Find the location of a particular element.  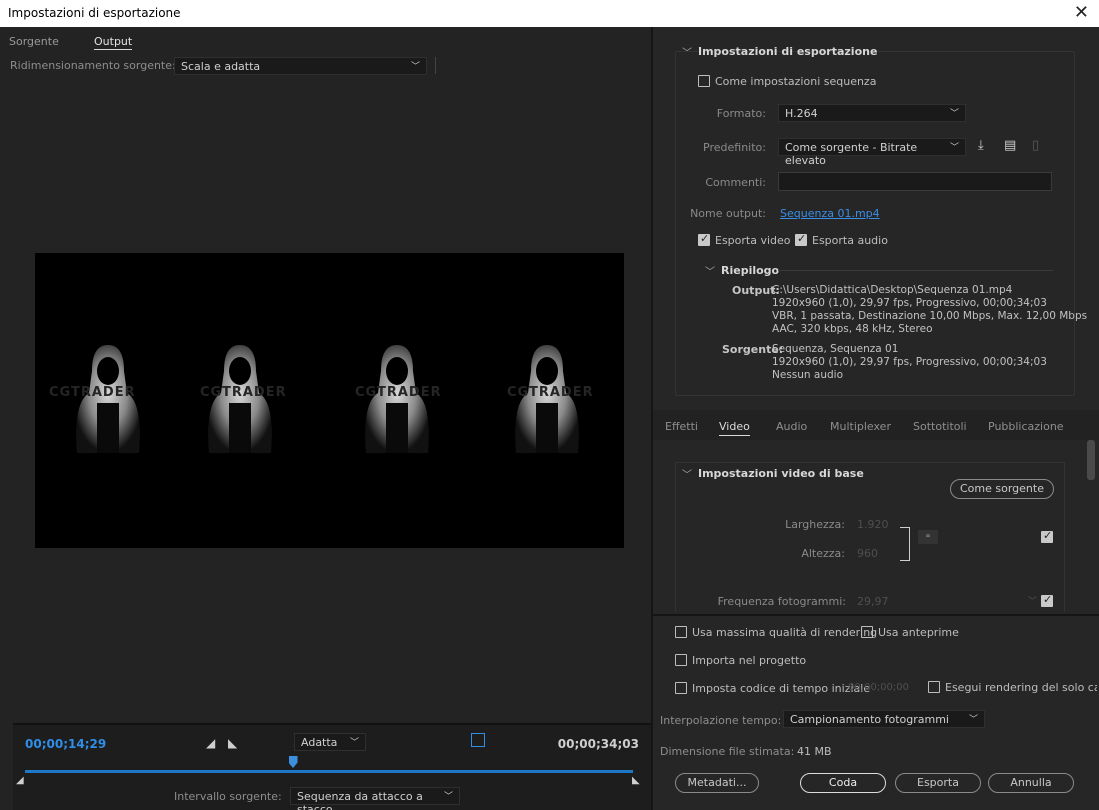

aspect-toggle-icon is located at coordinates (478, 740).